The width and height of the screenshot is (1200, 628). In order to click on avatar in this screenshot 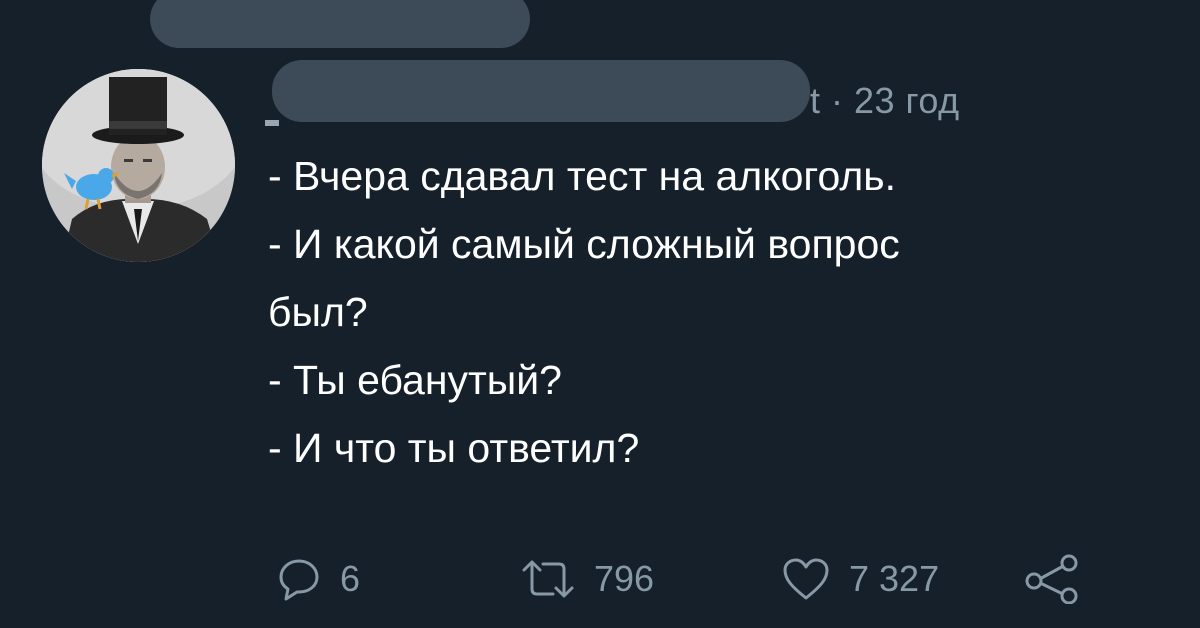, I will do `click(138, 165)`.